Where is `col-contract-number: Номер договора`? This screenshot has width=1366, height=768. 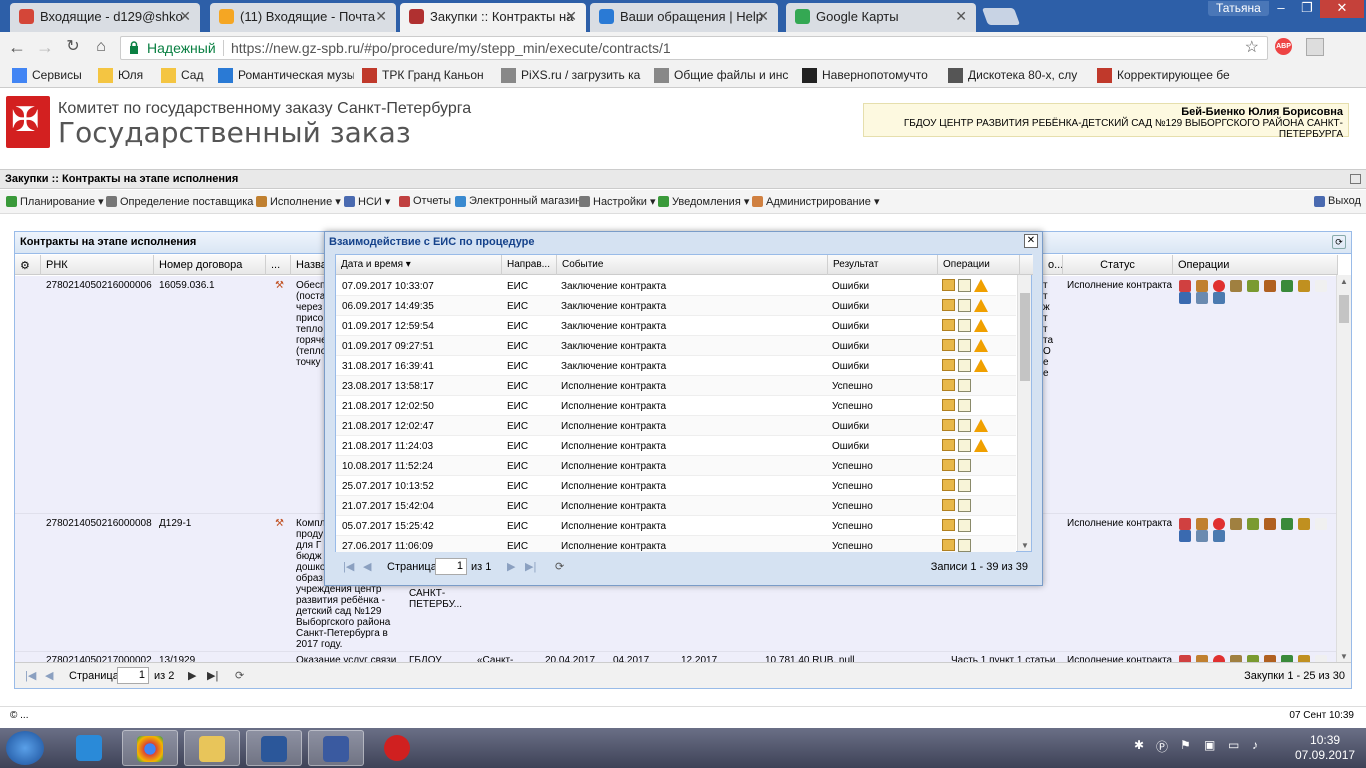 col-contract-number: Номер договора is located at coordinates (210, 265).